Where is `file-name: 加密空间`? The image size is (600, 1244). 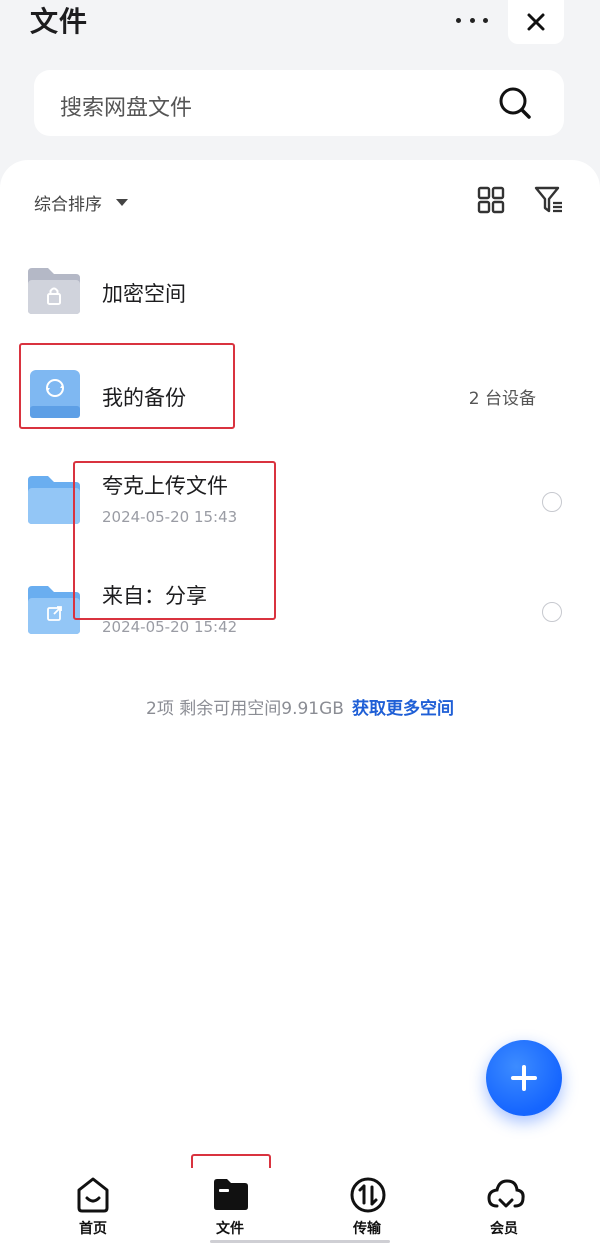
file-name: 加密空间 is located at coordinates (144, 294).